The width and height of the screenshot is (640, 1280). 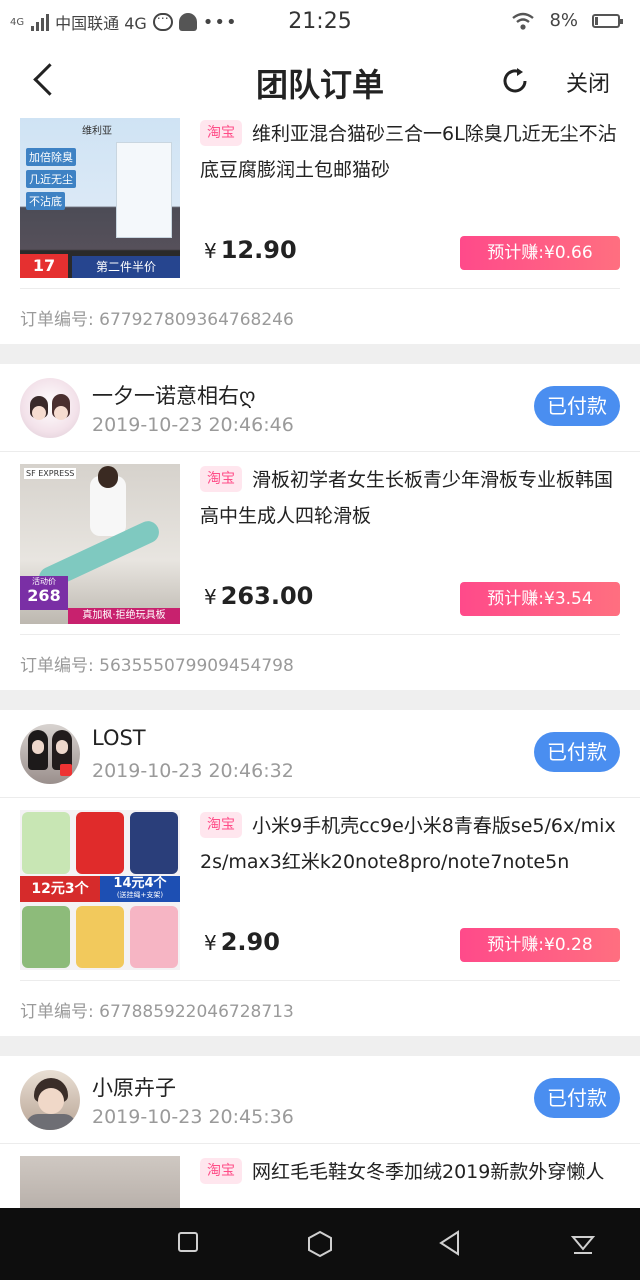 I want to click on system-navigation-bar, so click(x=320, y=1244).